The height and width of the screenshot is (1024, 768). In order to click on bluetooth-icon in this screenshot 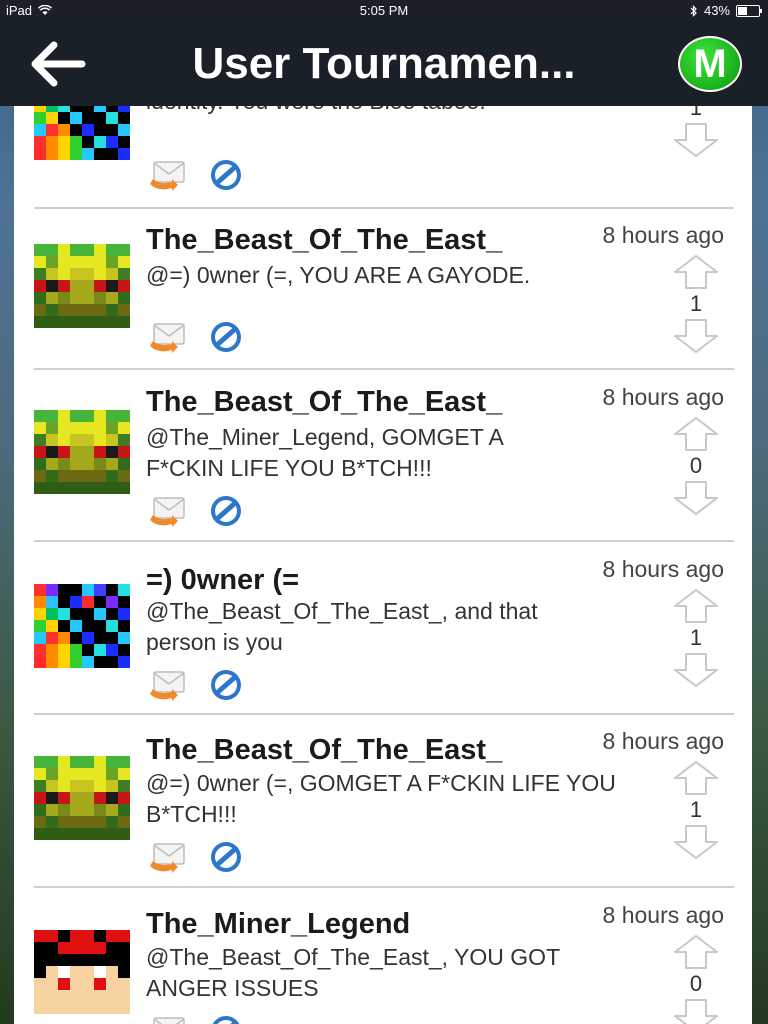, I will do `click(693, 10)`.